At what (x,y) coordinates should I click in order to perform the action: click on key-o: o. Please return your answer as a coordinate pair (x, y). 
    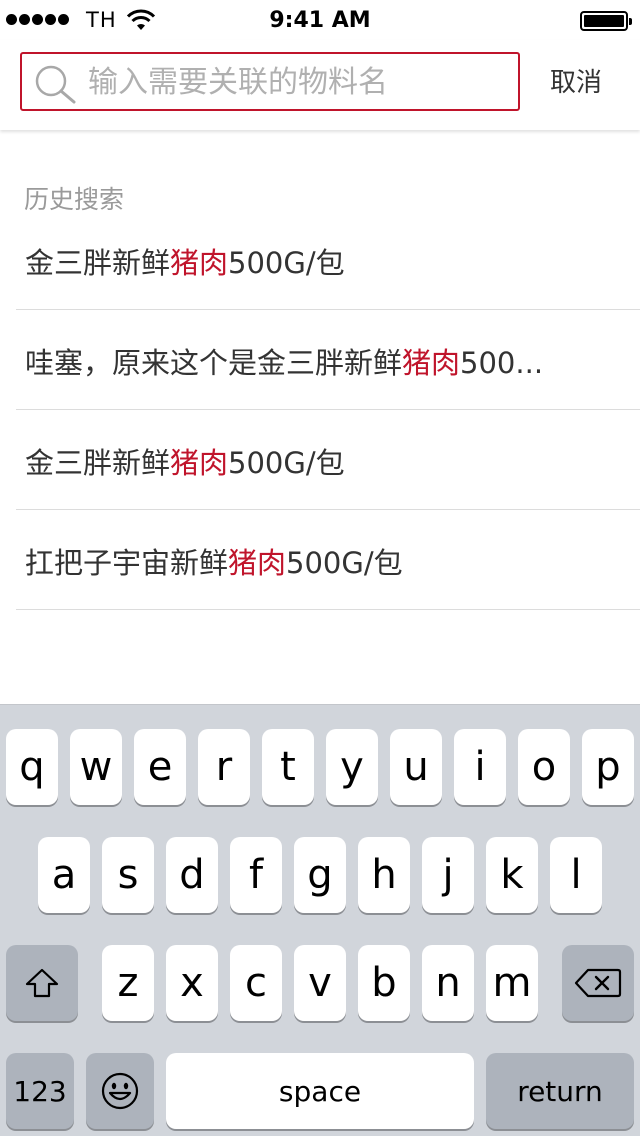
    Looking at the image, I should click on (544, 767).